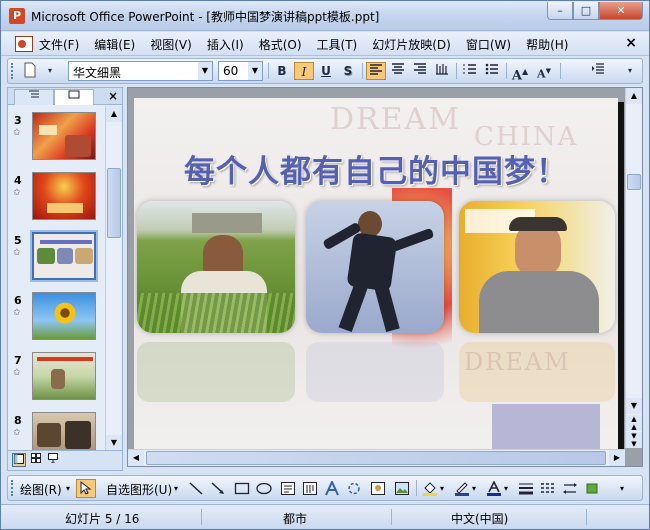 The height and width of the screenshot is (530, 650). Describe the element at coordinates (86, 488) in the screenshot. I see `select-pointer-icon` at that location.